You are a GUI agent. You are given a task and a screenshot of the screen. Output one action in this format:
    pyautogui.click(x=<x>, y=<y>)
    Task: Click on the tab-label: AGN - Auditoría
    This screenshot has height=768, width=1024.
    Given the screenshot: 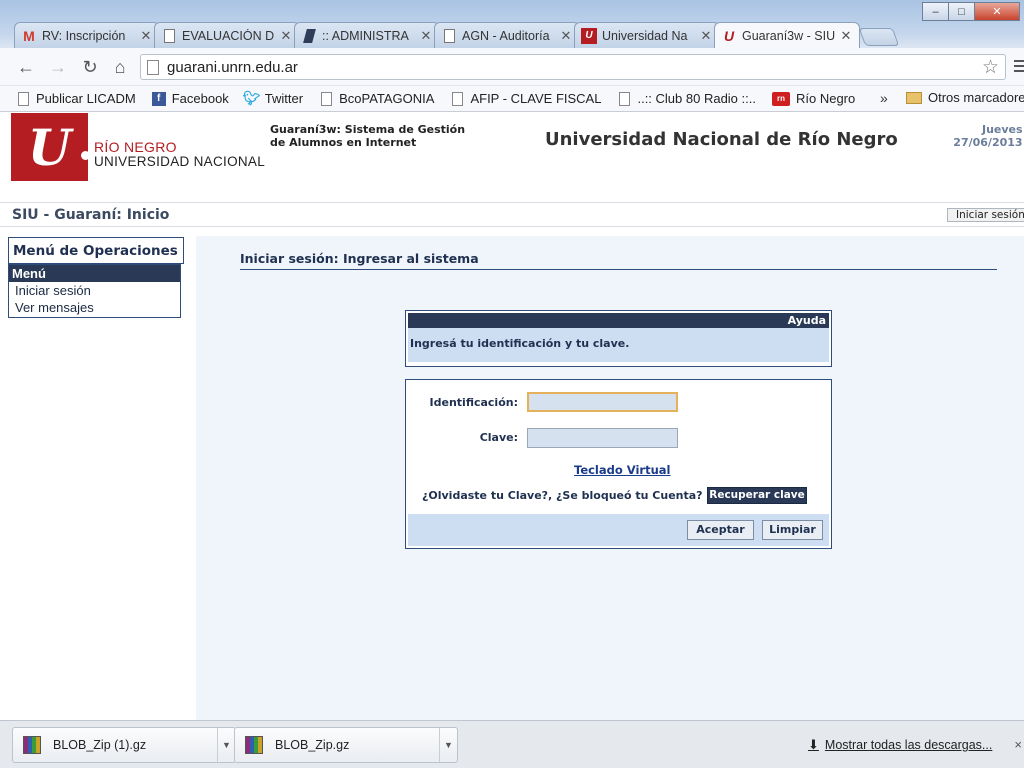 What is the action you would take?
    pyautogui.click(x=506, y=35)
    